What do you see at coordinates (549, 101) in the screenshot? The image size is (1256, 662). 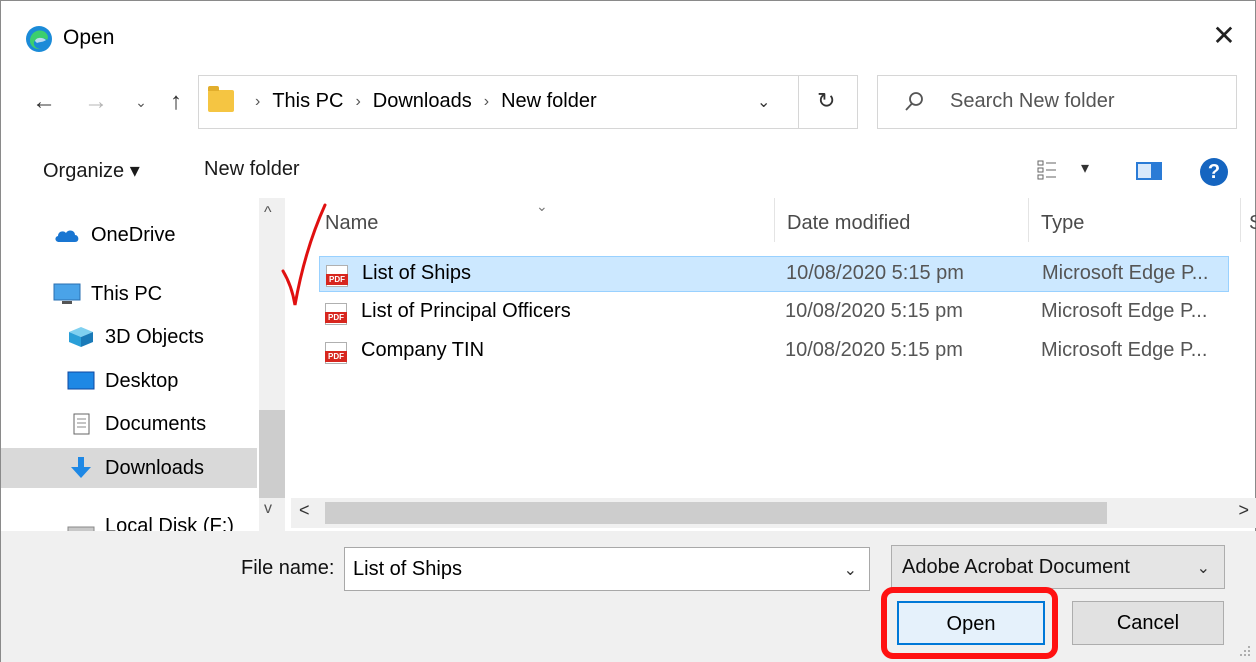 I see `breadcrumb-new-folder: New folder` at bounding box center [549, 101].